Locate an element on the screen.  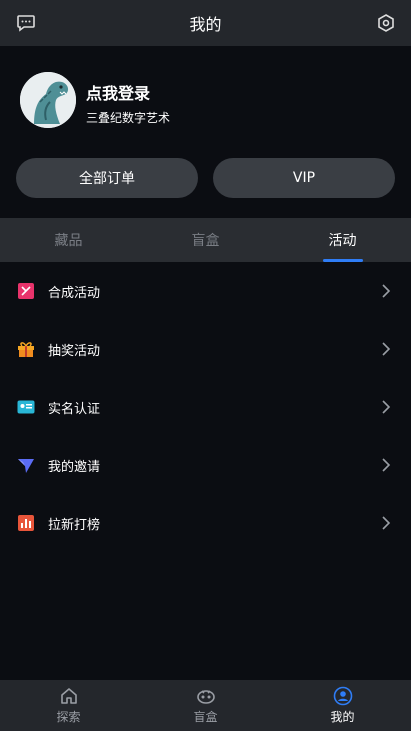
menu-item-label: 合成活动 is located at coordinates (74, 293).